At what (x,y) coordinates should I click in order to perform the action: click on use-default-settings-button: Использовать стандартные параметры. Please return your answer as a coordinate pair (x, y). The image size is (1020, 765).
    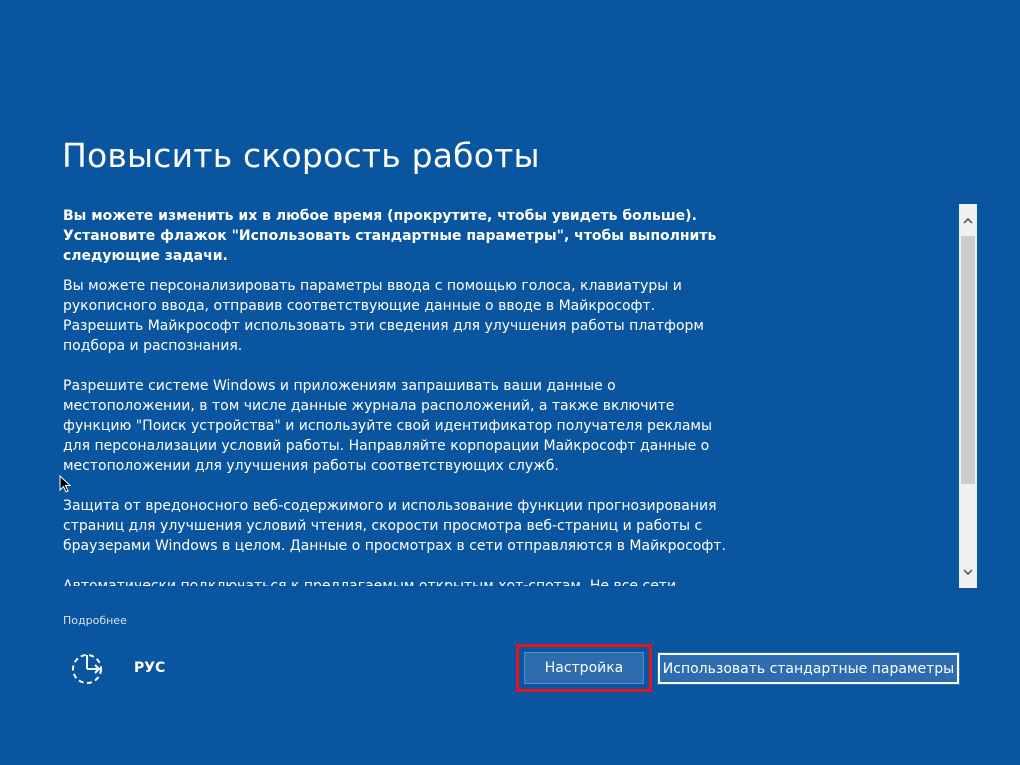
    Looking at the image, I should click on (808, 668).